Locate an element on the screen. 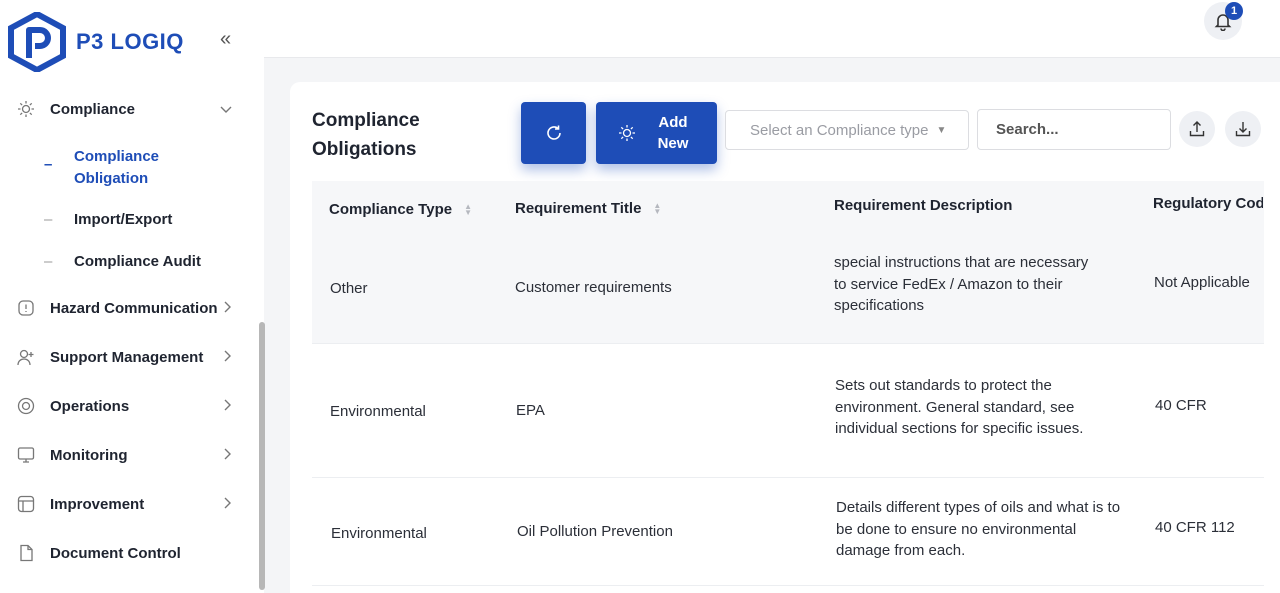 The image size is (1280, 593). add-new-button: Add New is located at coordinates (656, 133).